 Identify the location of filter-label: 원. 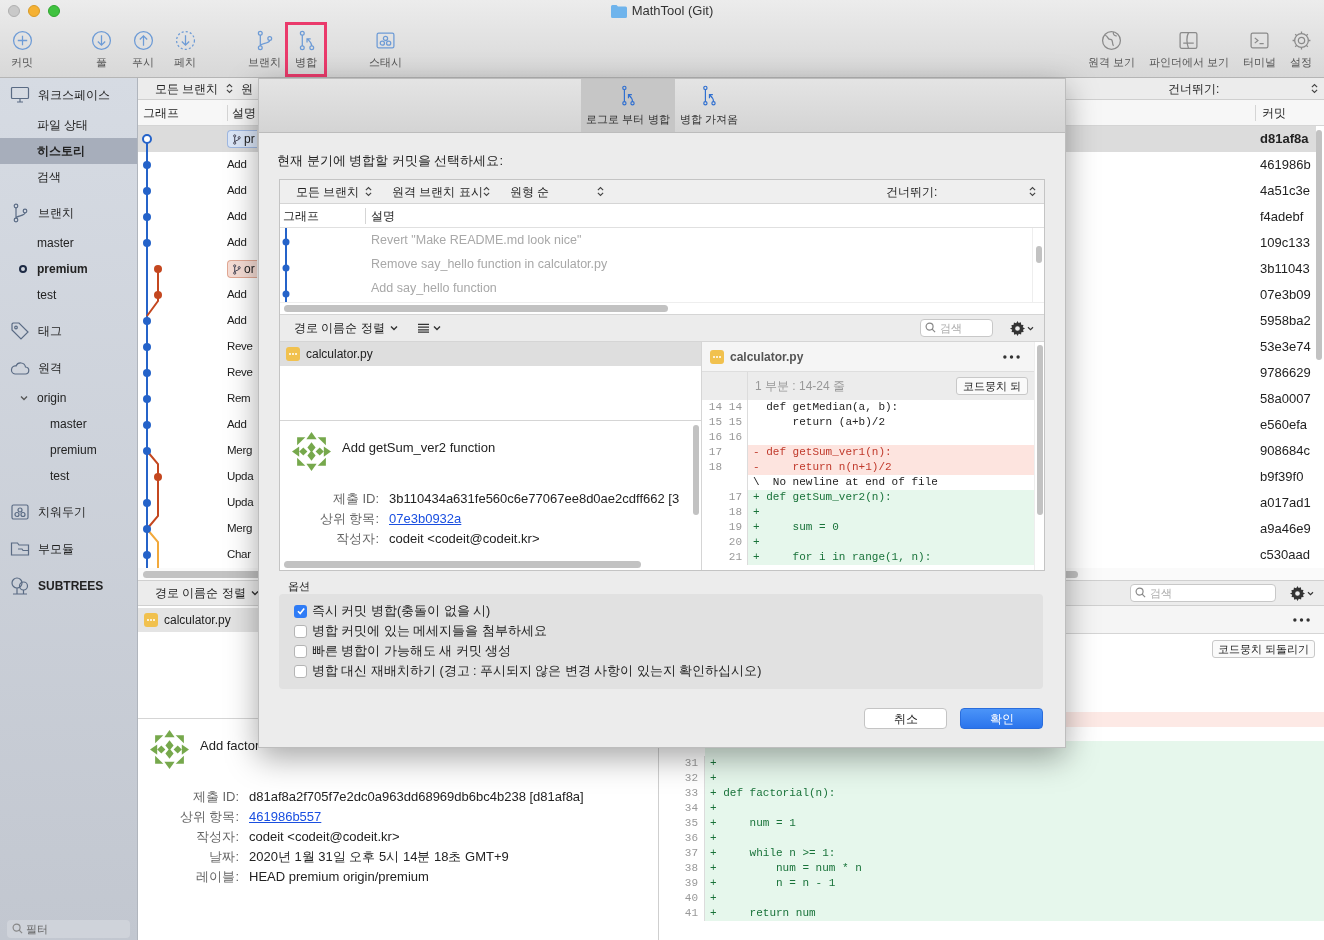
(247, 89).